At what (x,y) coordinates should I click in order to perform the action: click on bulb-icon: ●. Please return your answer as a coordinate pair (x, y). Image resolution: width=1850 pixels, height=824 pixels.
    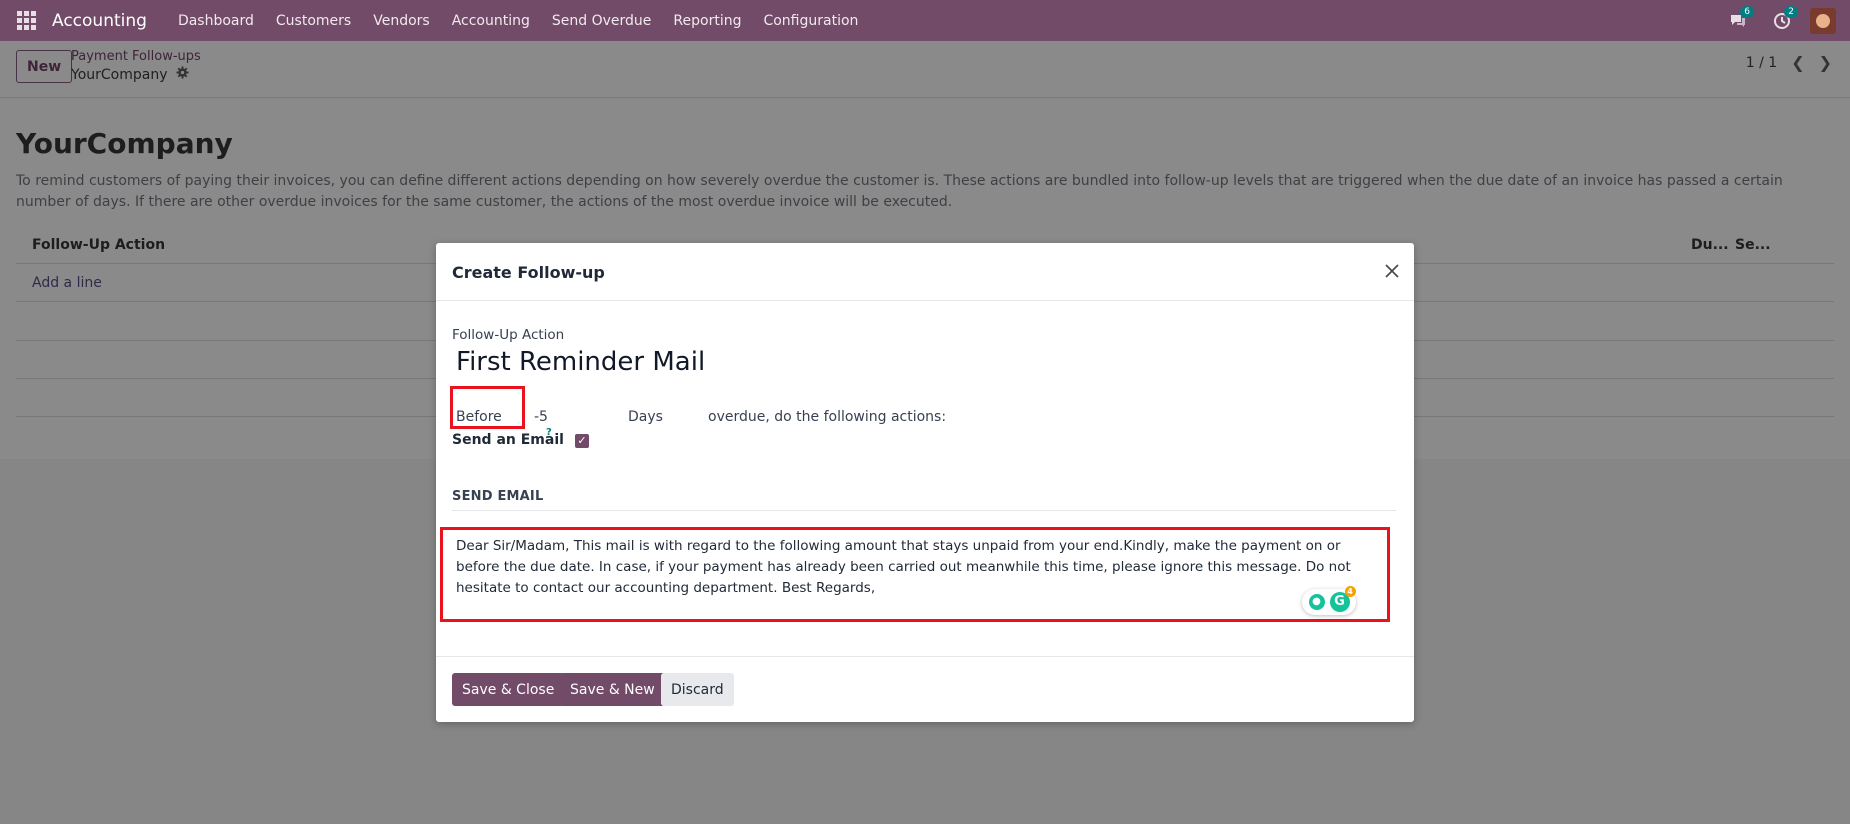
    Looking at the image, I should click on (1316, 602).